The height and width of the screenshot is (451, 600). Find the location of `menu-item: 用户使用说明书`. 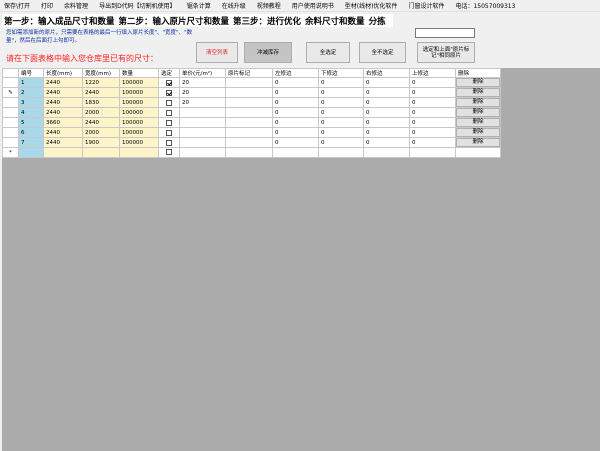

menu-item: 用户使用说明书 is located at coordinates (313, 5).